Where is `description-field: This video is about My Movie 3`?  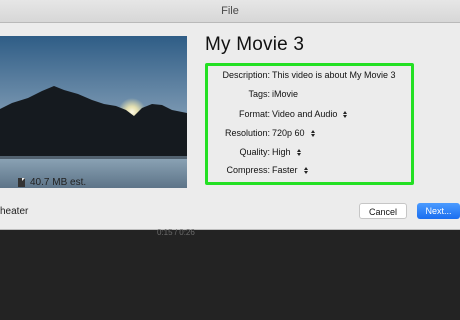 description-field: This video is about My Movie 3 is located at coordinates (334, 75).